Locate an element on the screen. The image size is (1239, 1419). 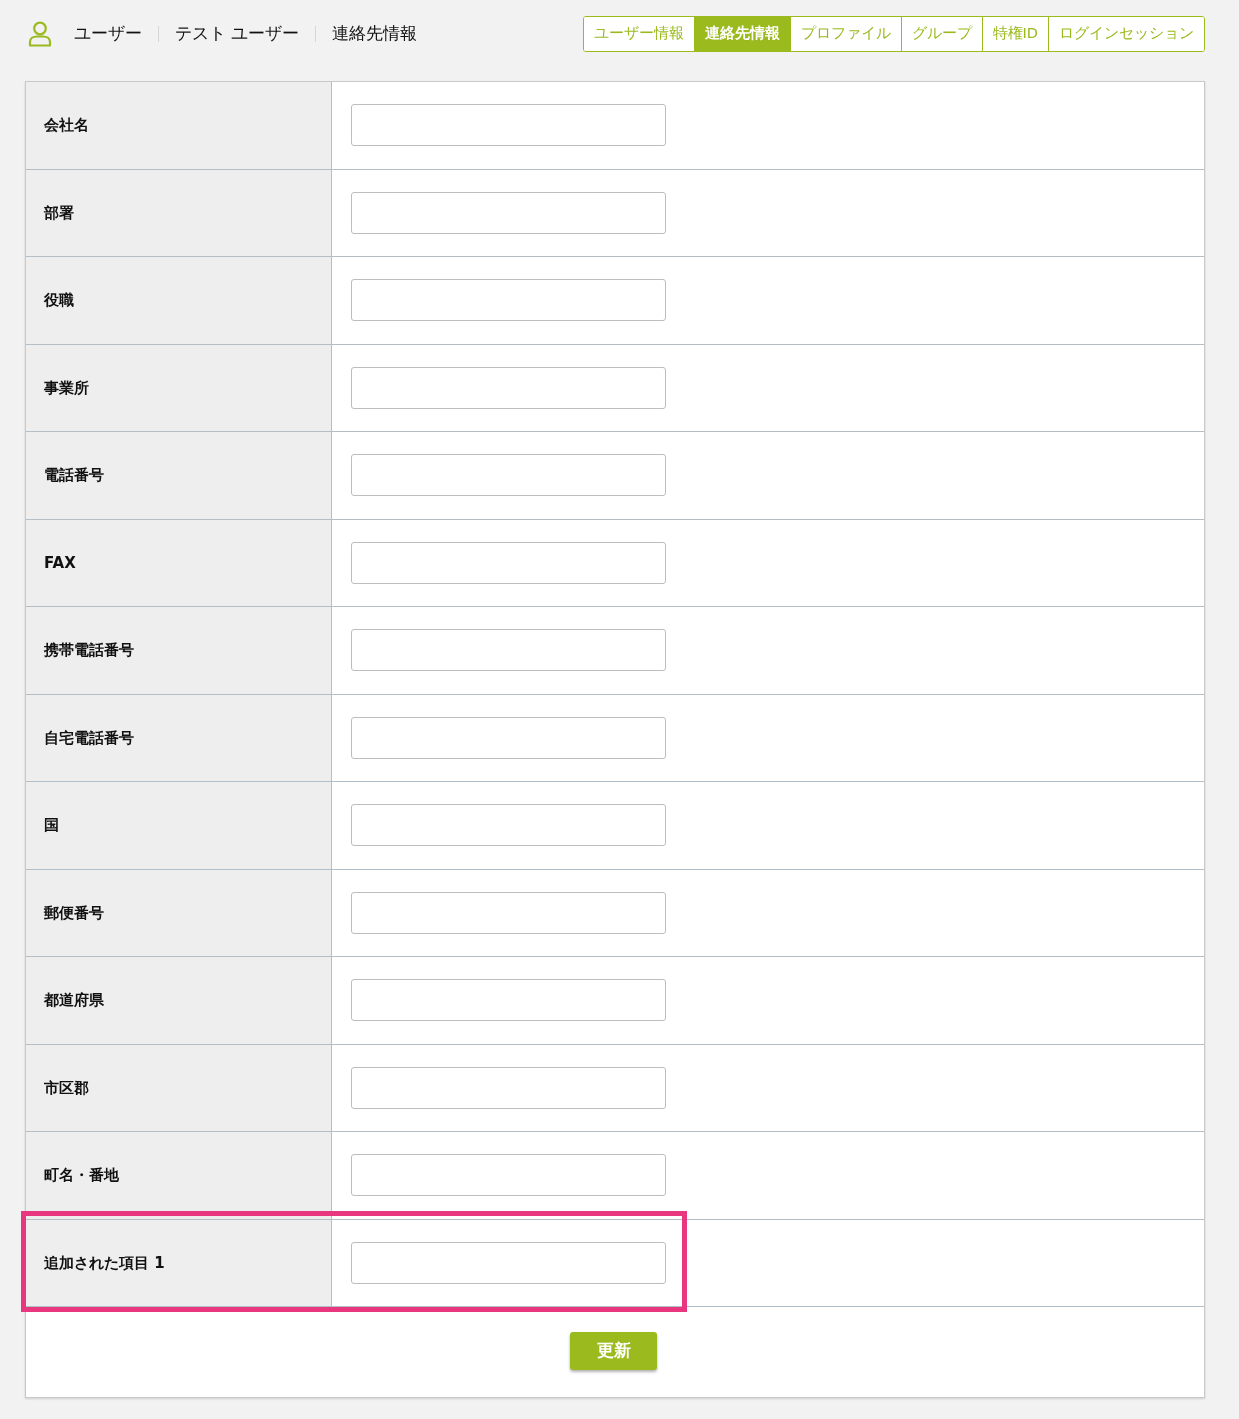
update-button: 更新 is located at coordinates (613, 1351).